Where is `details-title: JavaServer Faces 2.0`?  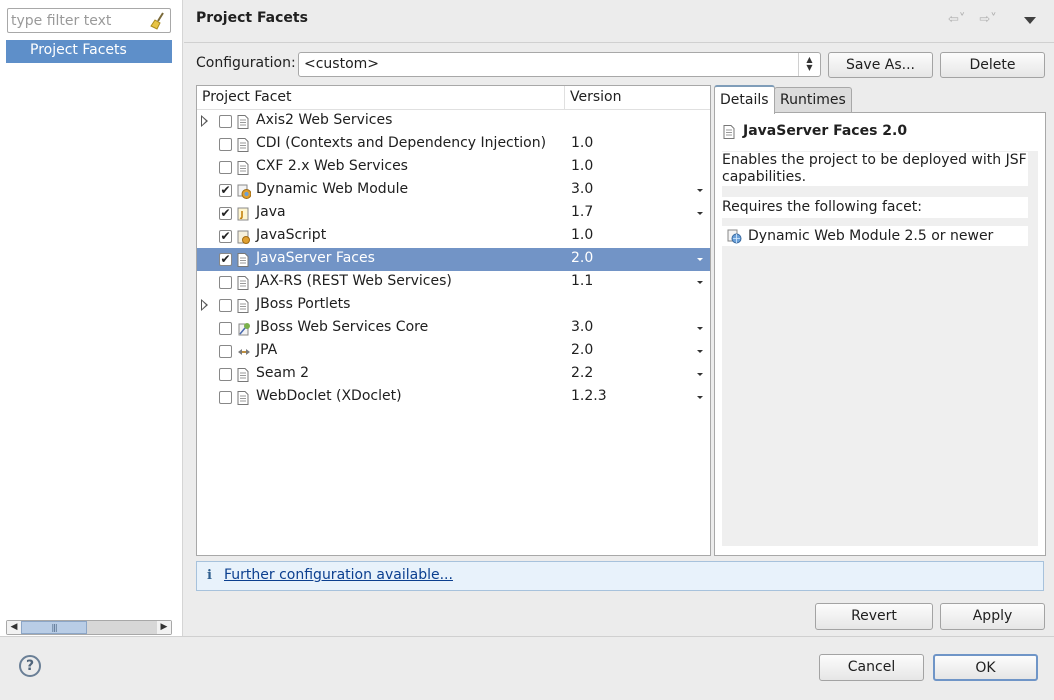
details-title: JavaServer Faces 2.0 is located at coordinates (815, 131).